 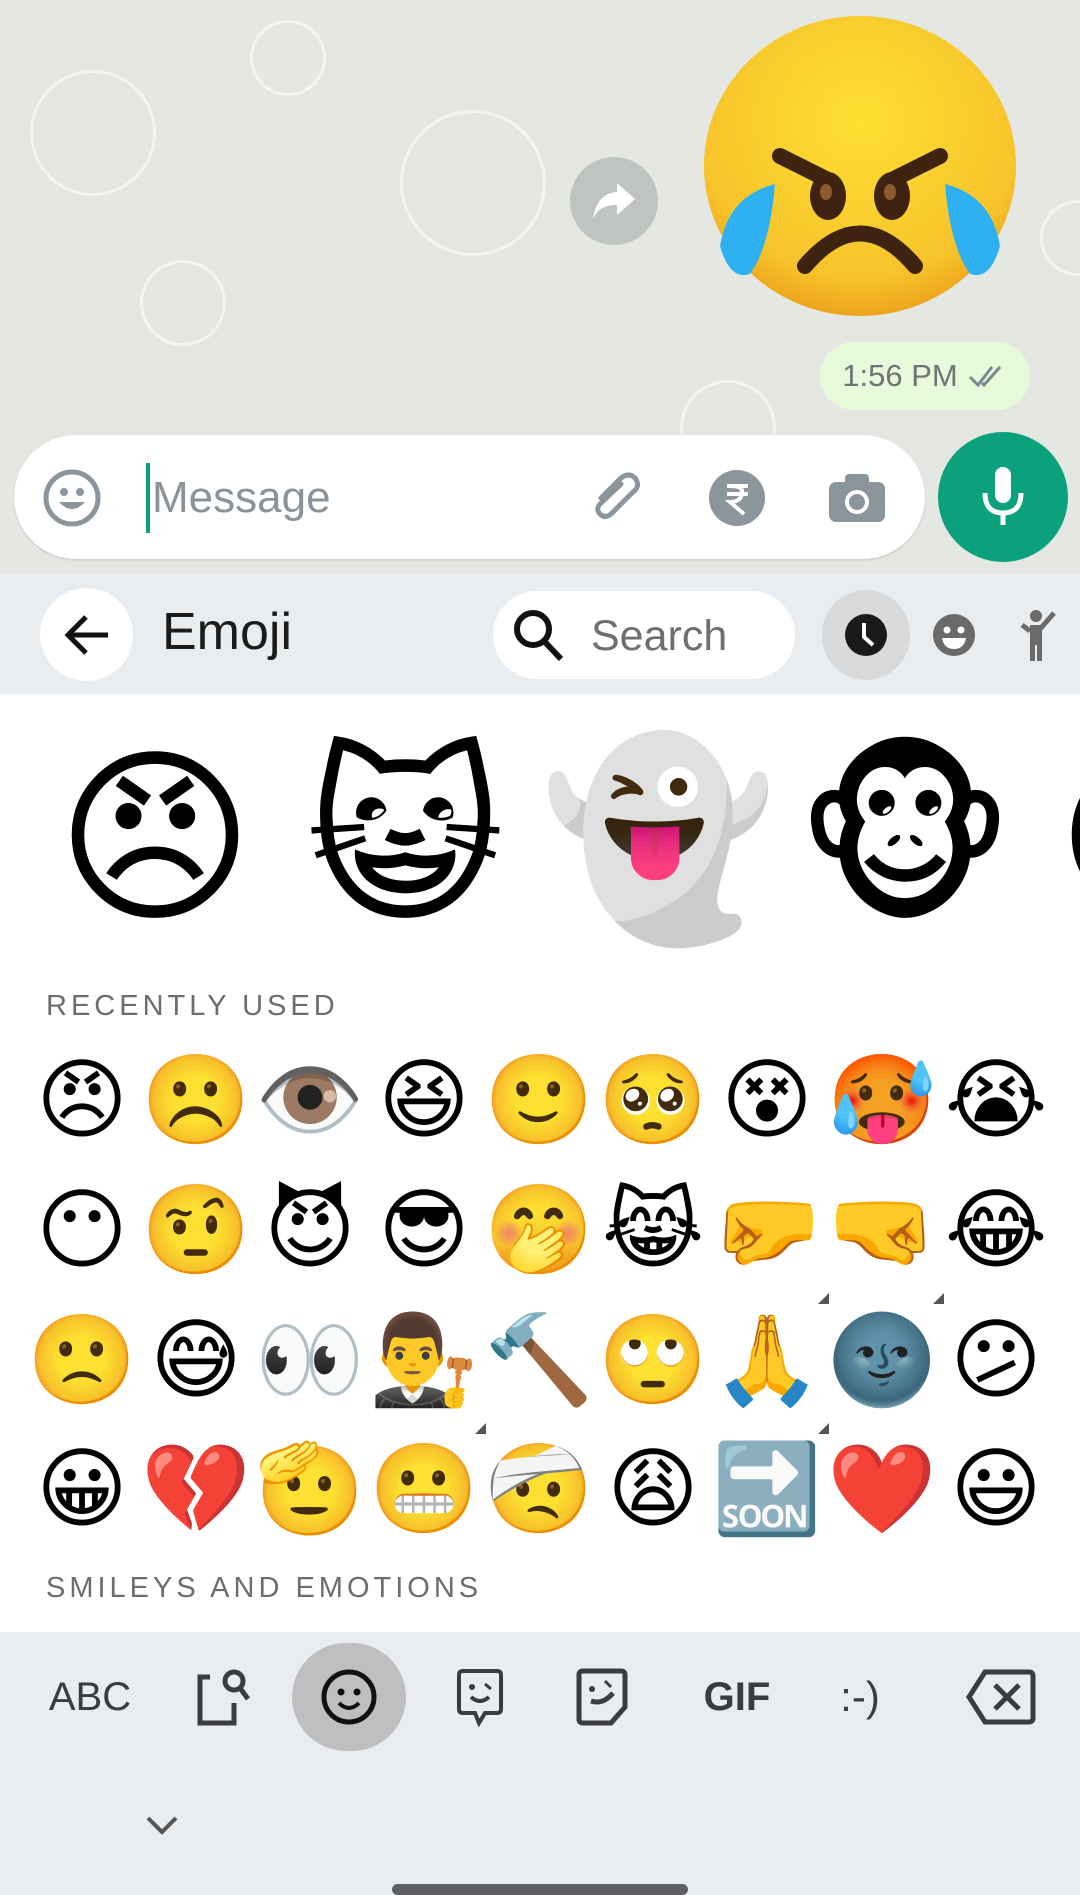 I want to click on mic-icon, so click(x=1003, y=496).